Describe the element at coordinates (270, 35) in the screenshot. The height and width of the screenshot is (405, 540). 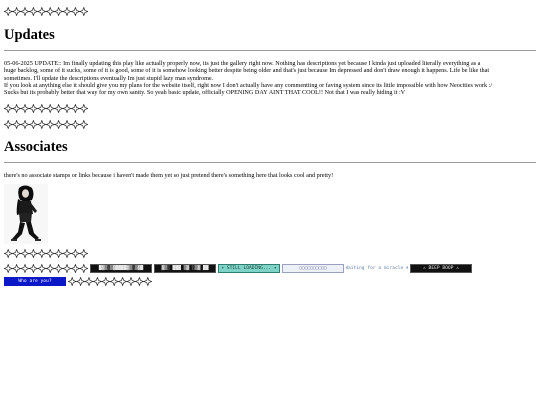
I see `updates-heading: Updates` at that location.